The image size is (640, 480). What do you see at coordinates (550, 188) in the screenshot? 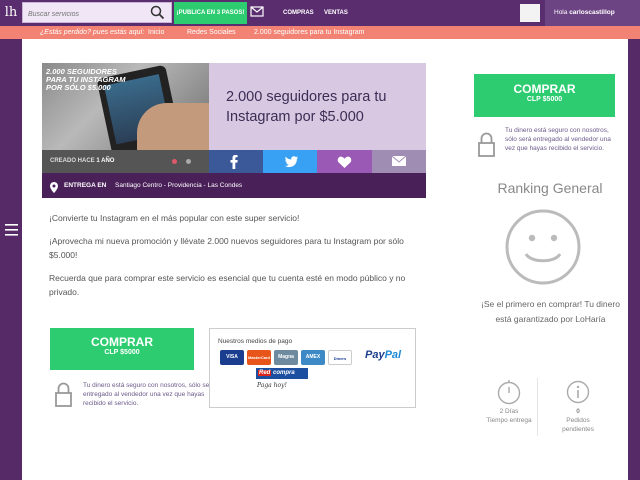
I see `ranking-title: Ranking General` at bounding box center [550, 188].